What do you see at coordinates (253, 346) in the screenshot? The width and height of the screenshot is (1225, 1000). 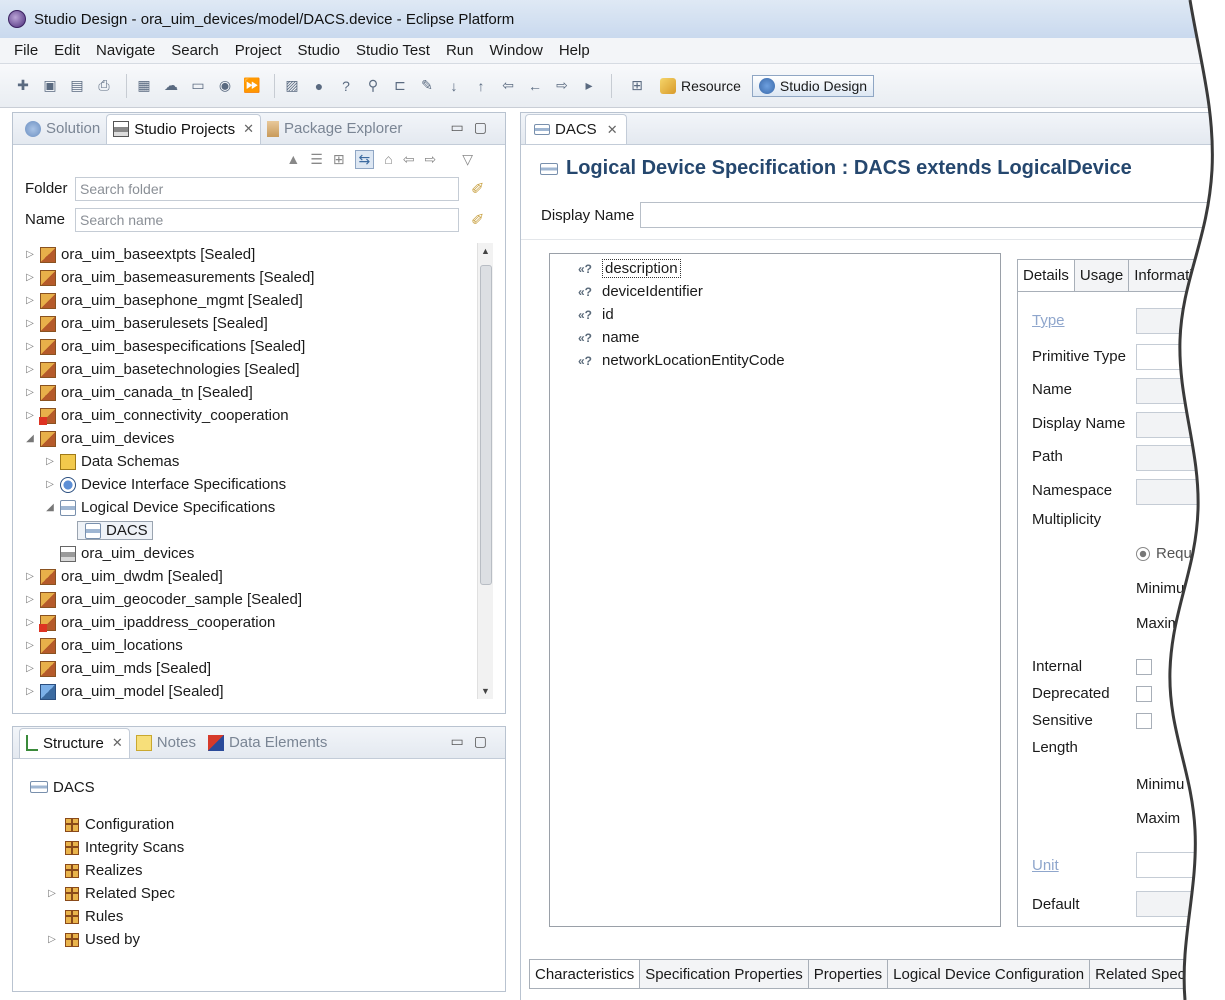 I see `tree-item: ▷ ora_uim_basespecifications [Sealed]` at bounding box center [253, 346].